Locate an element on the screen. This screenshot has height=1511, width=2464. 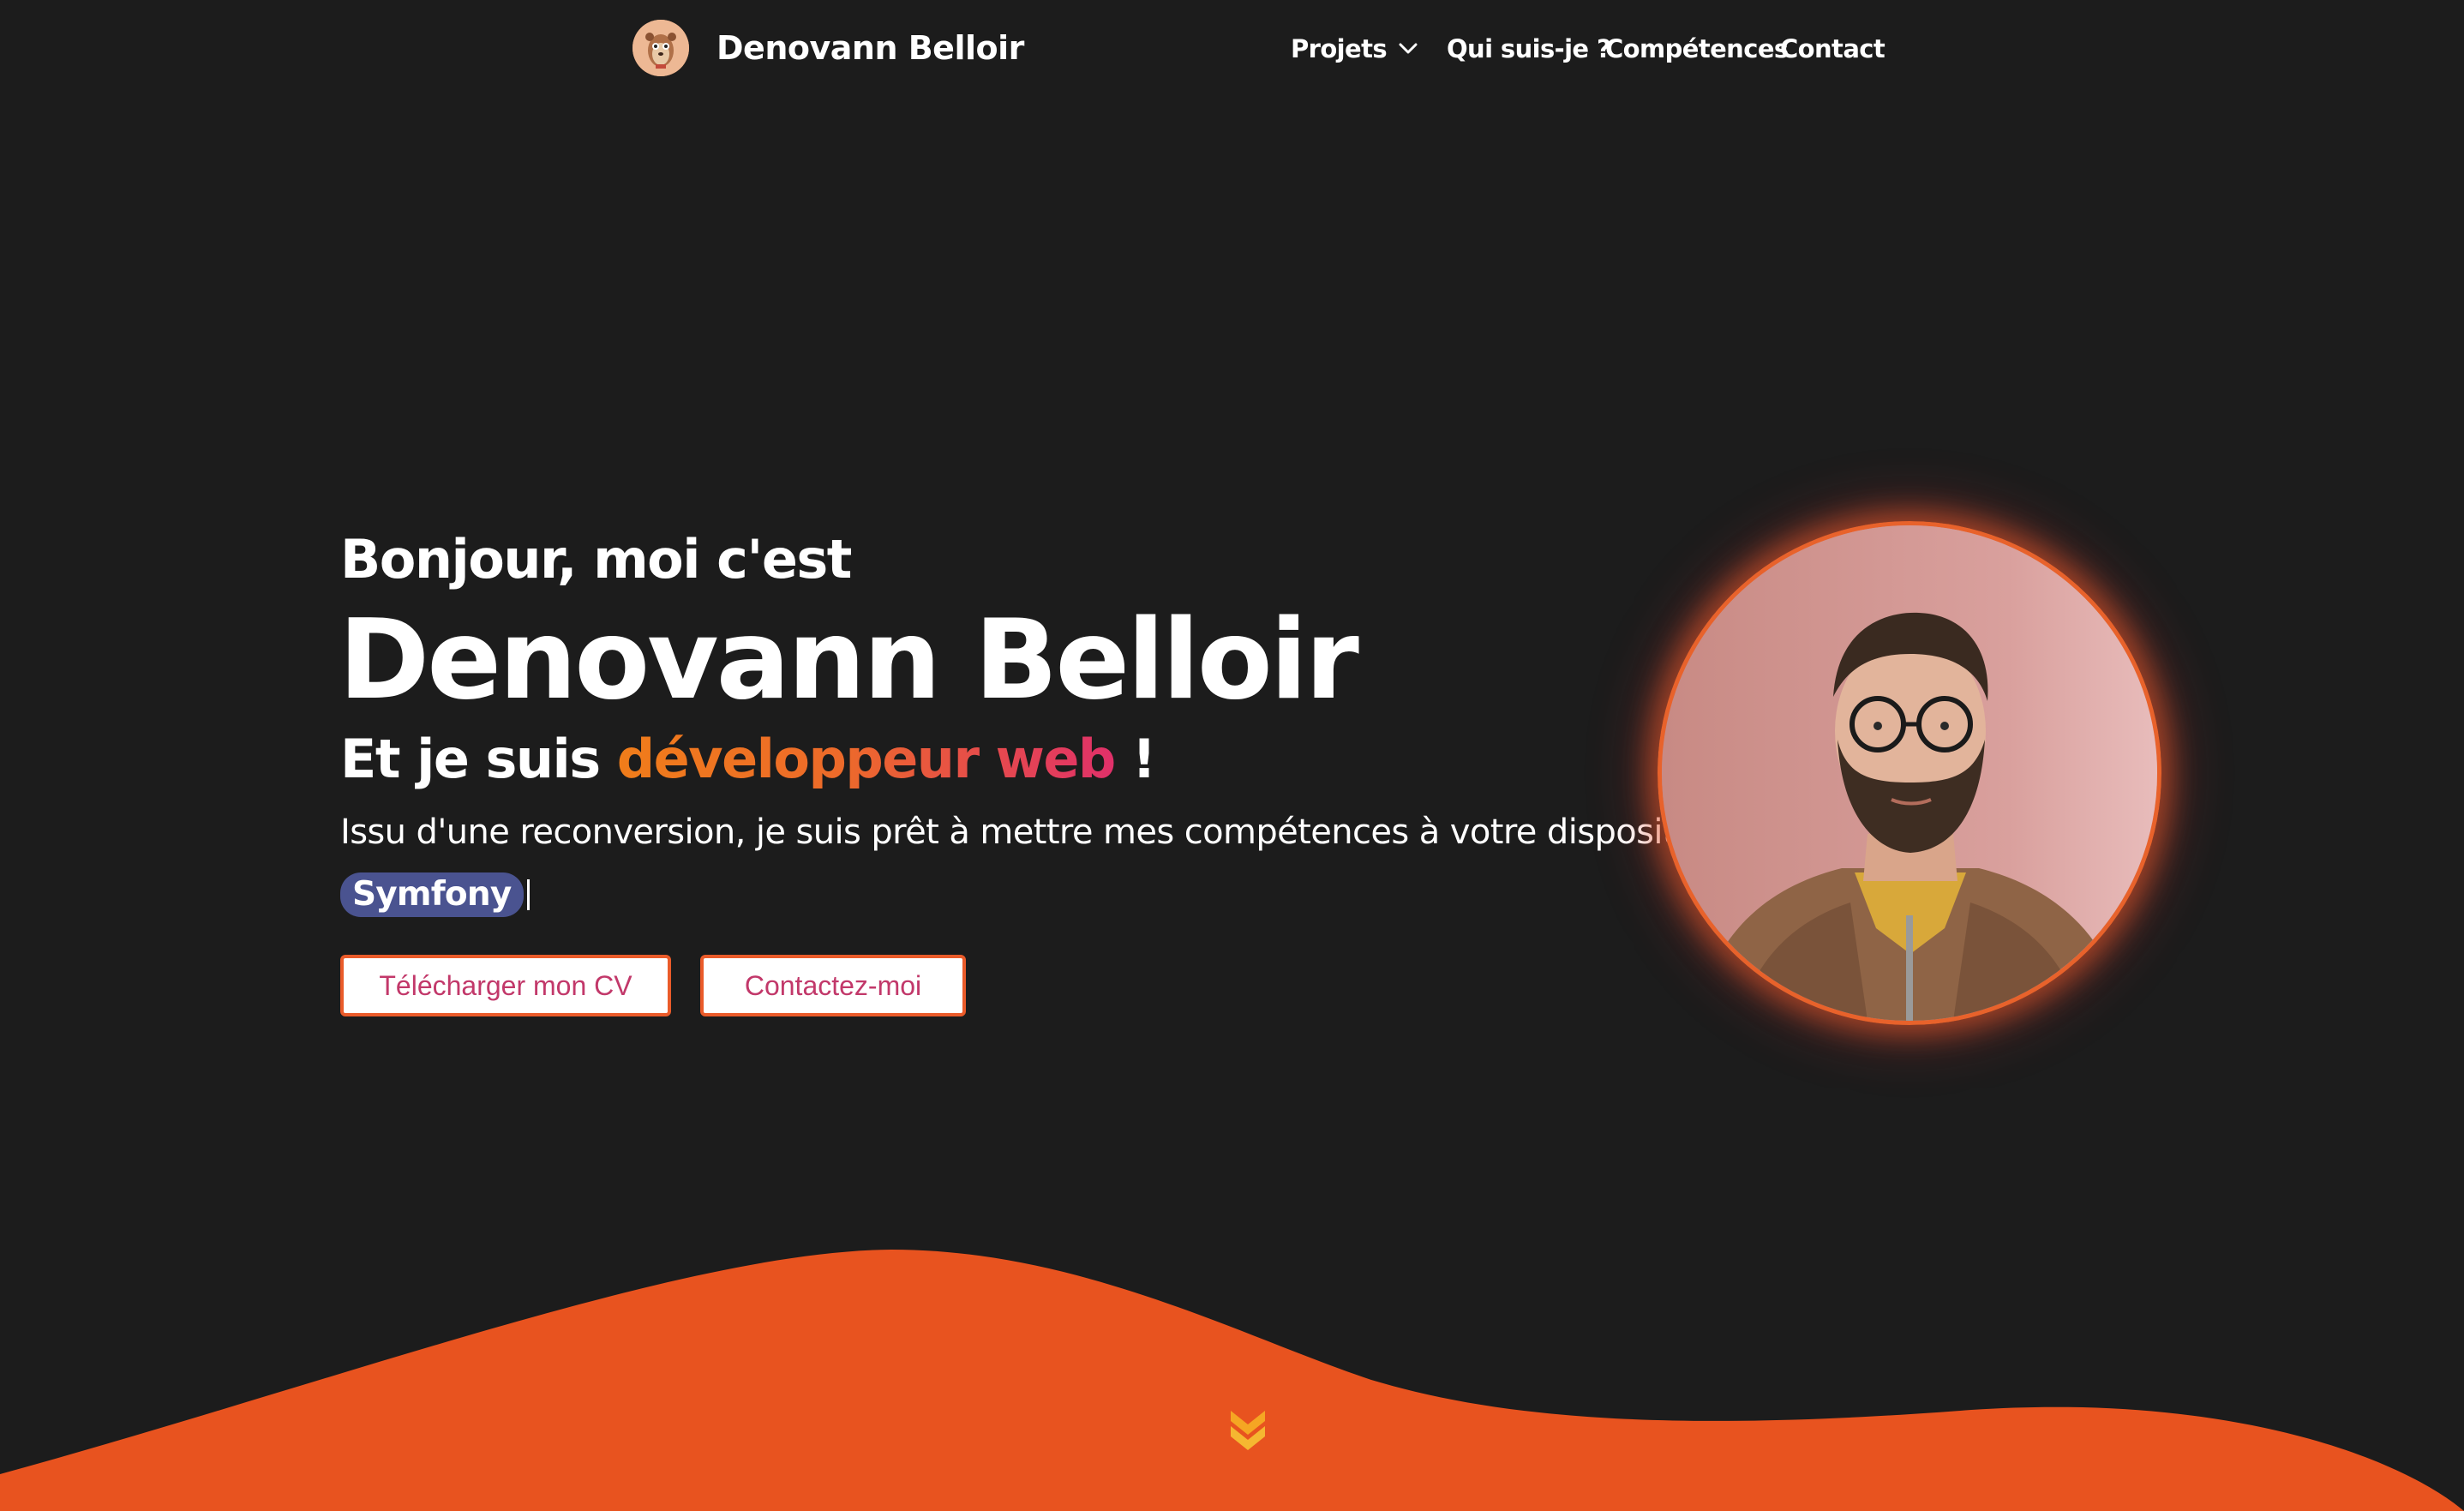
nav-item-competences: Compétences is located at coordinates (1697, 49).